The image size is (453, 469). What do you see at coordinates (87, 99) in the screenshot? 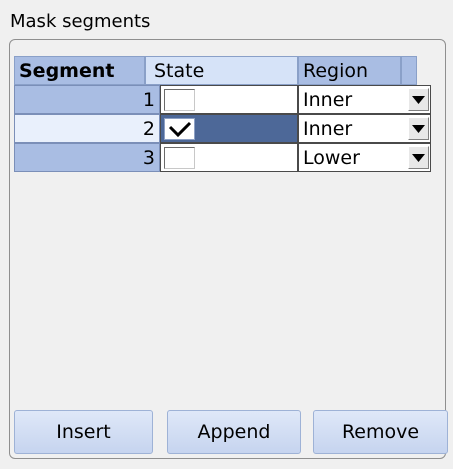
I see `segment-number-cell: 1` at bounding box center [87, 99].